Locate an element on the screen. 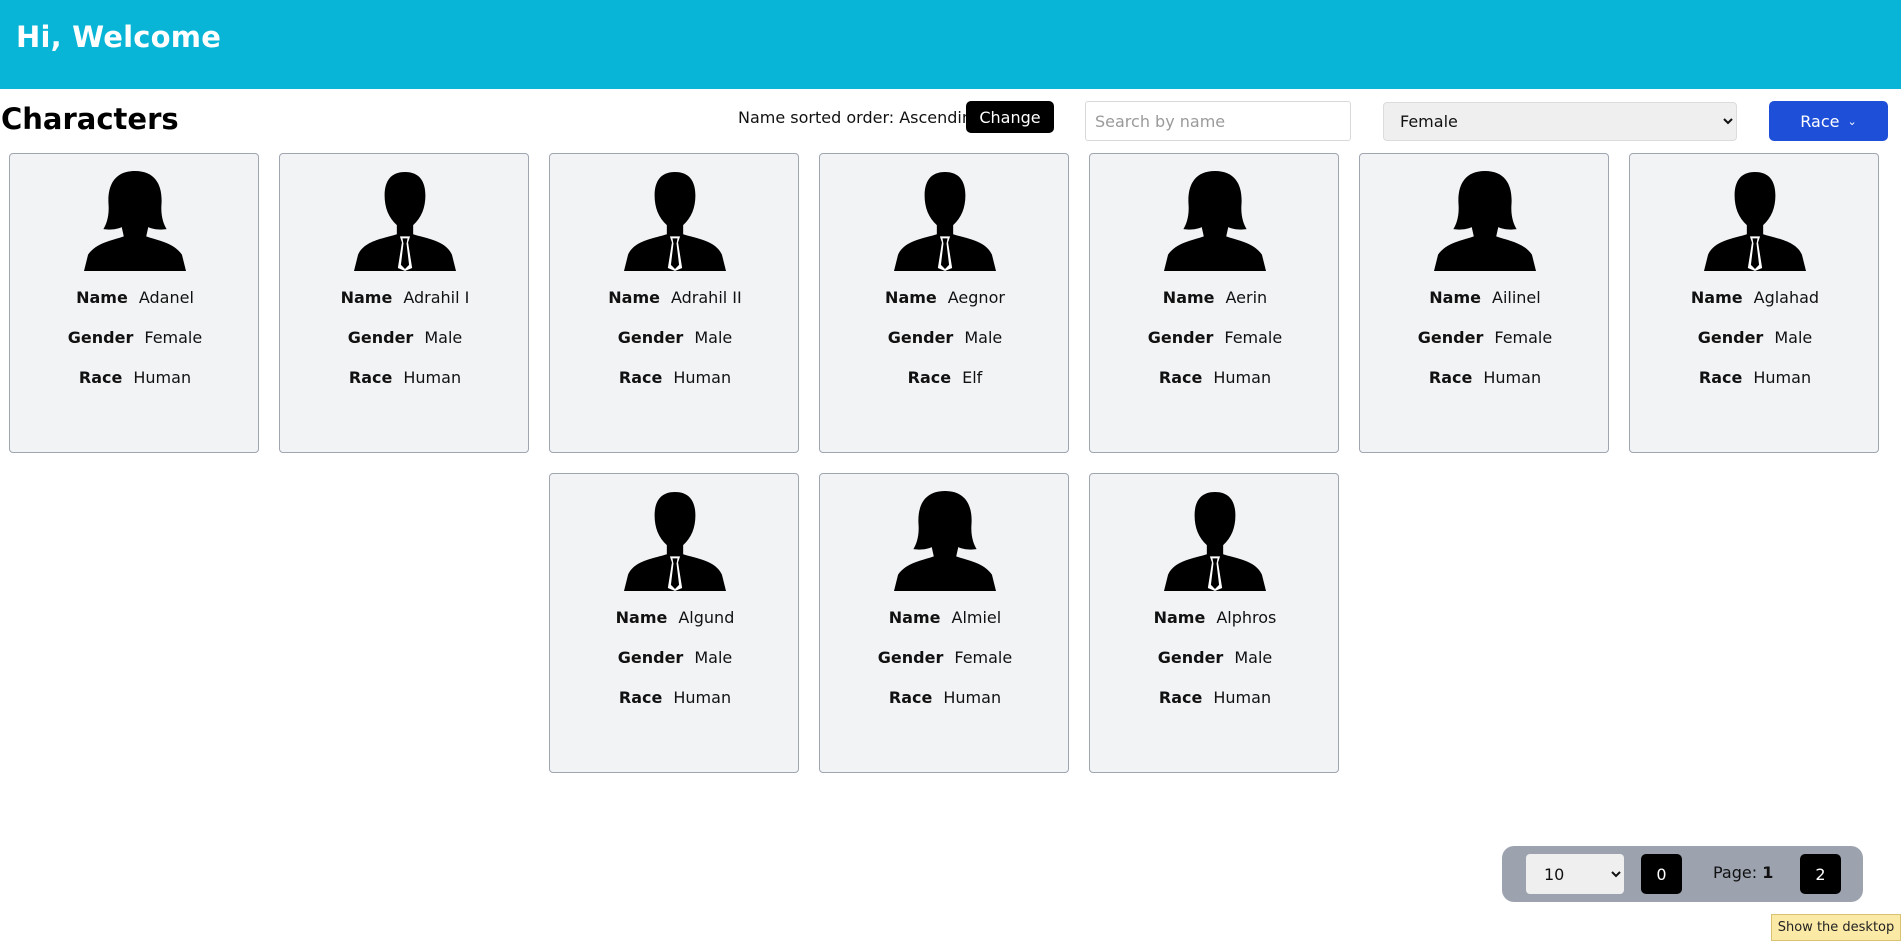 The height and width of the screenshot is (941, 1901). name-row: Name Aglahad is located at coordinates (1755, 298).